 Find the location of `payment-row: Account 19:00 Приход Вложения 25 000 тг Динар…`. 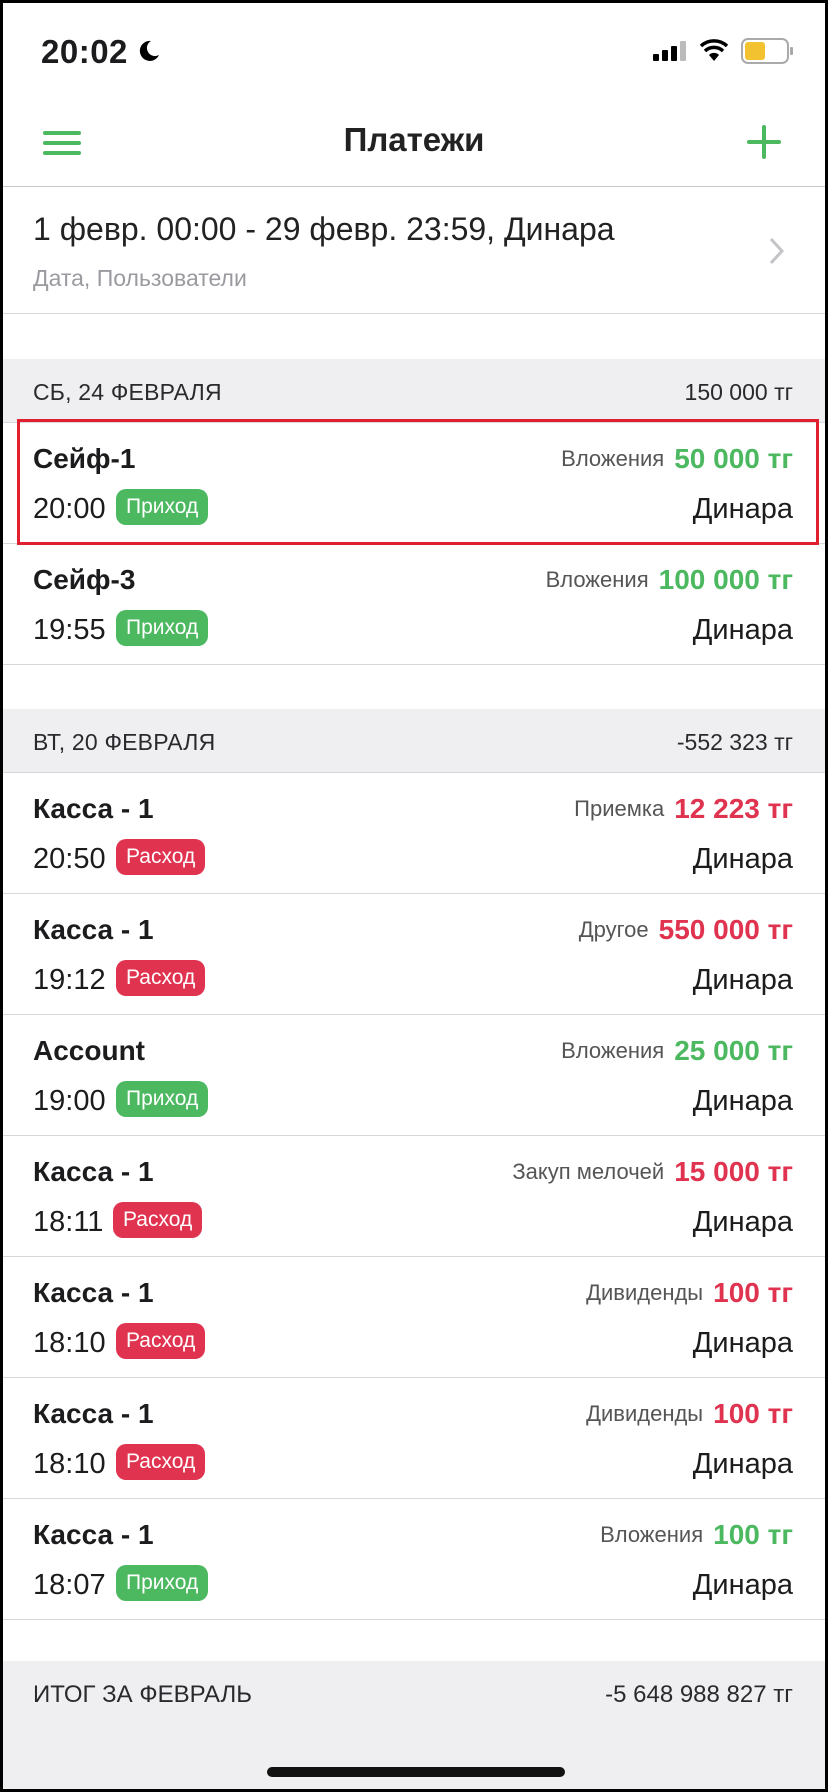

payment-row: Account 19:00 Приход Вложения 25 000 тг Динар… is located at coordinates (414, 1075).